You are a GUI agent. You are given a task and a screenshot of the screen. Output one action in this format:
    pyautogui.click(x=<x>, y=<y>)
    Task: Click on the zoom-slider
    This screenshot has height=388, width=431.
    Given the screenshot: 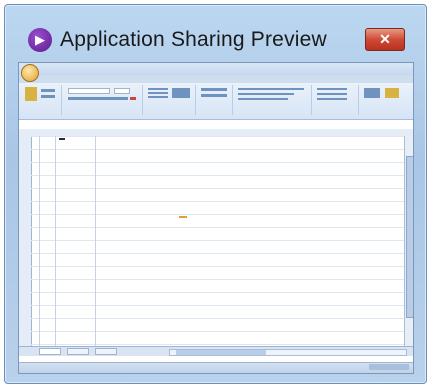 What is the action you would take?
    pyautogui.click(x=389, y=367)
    